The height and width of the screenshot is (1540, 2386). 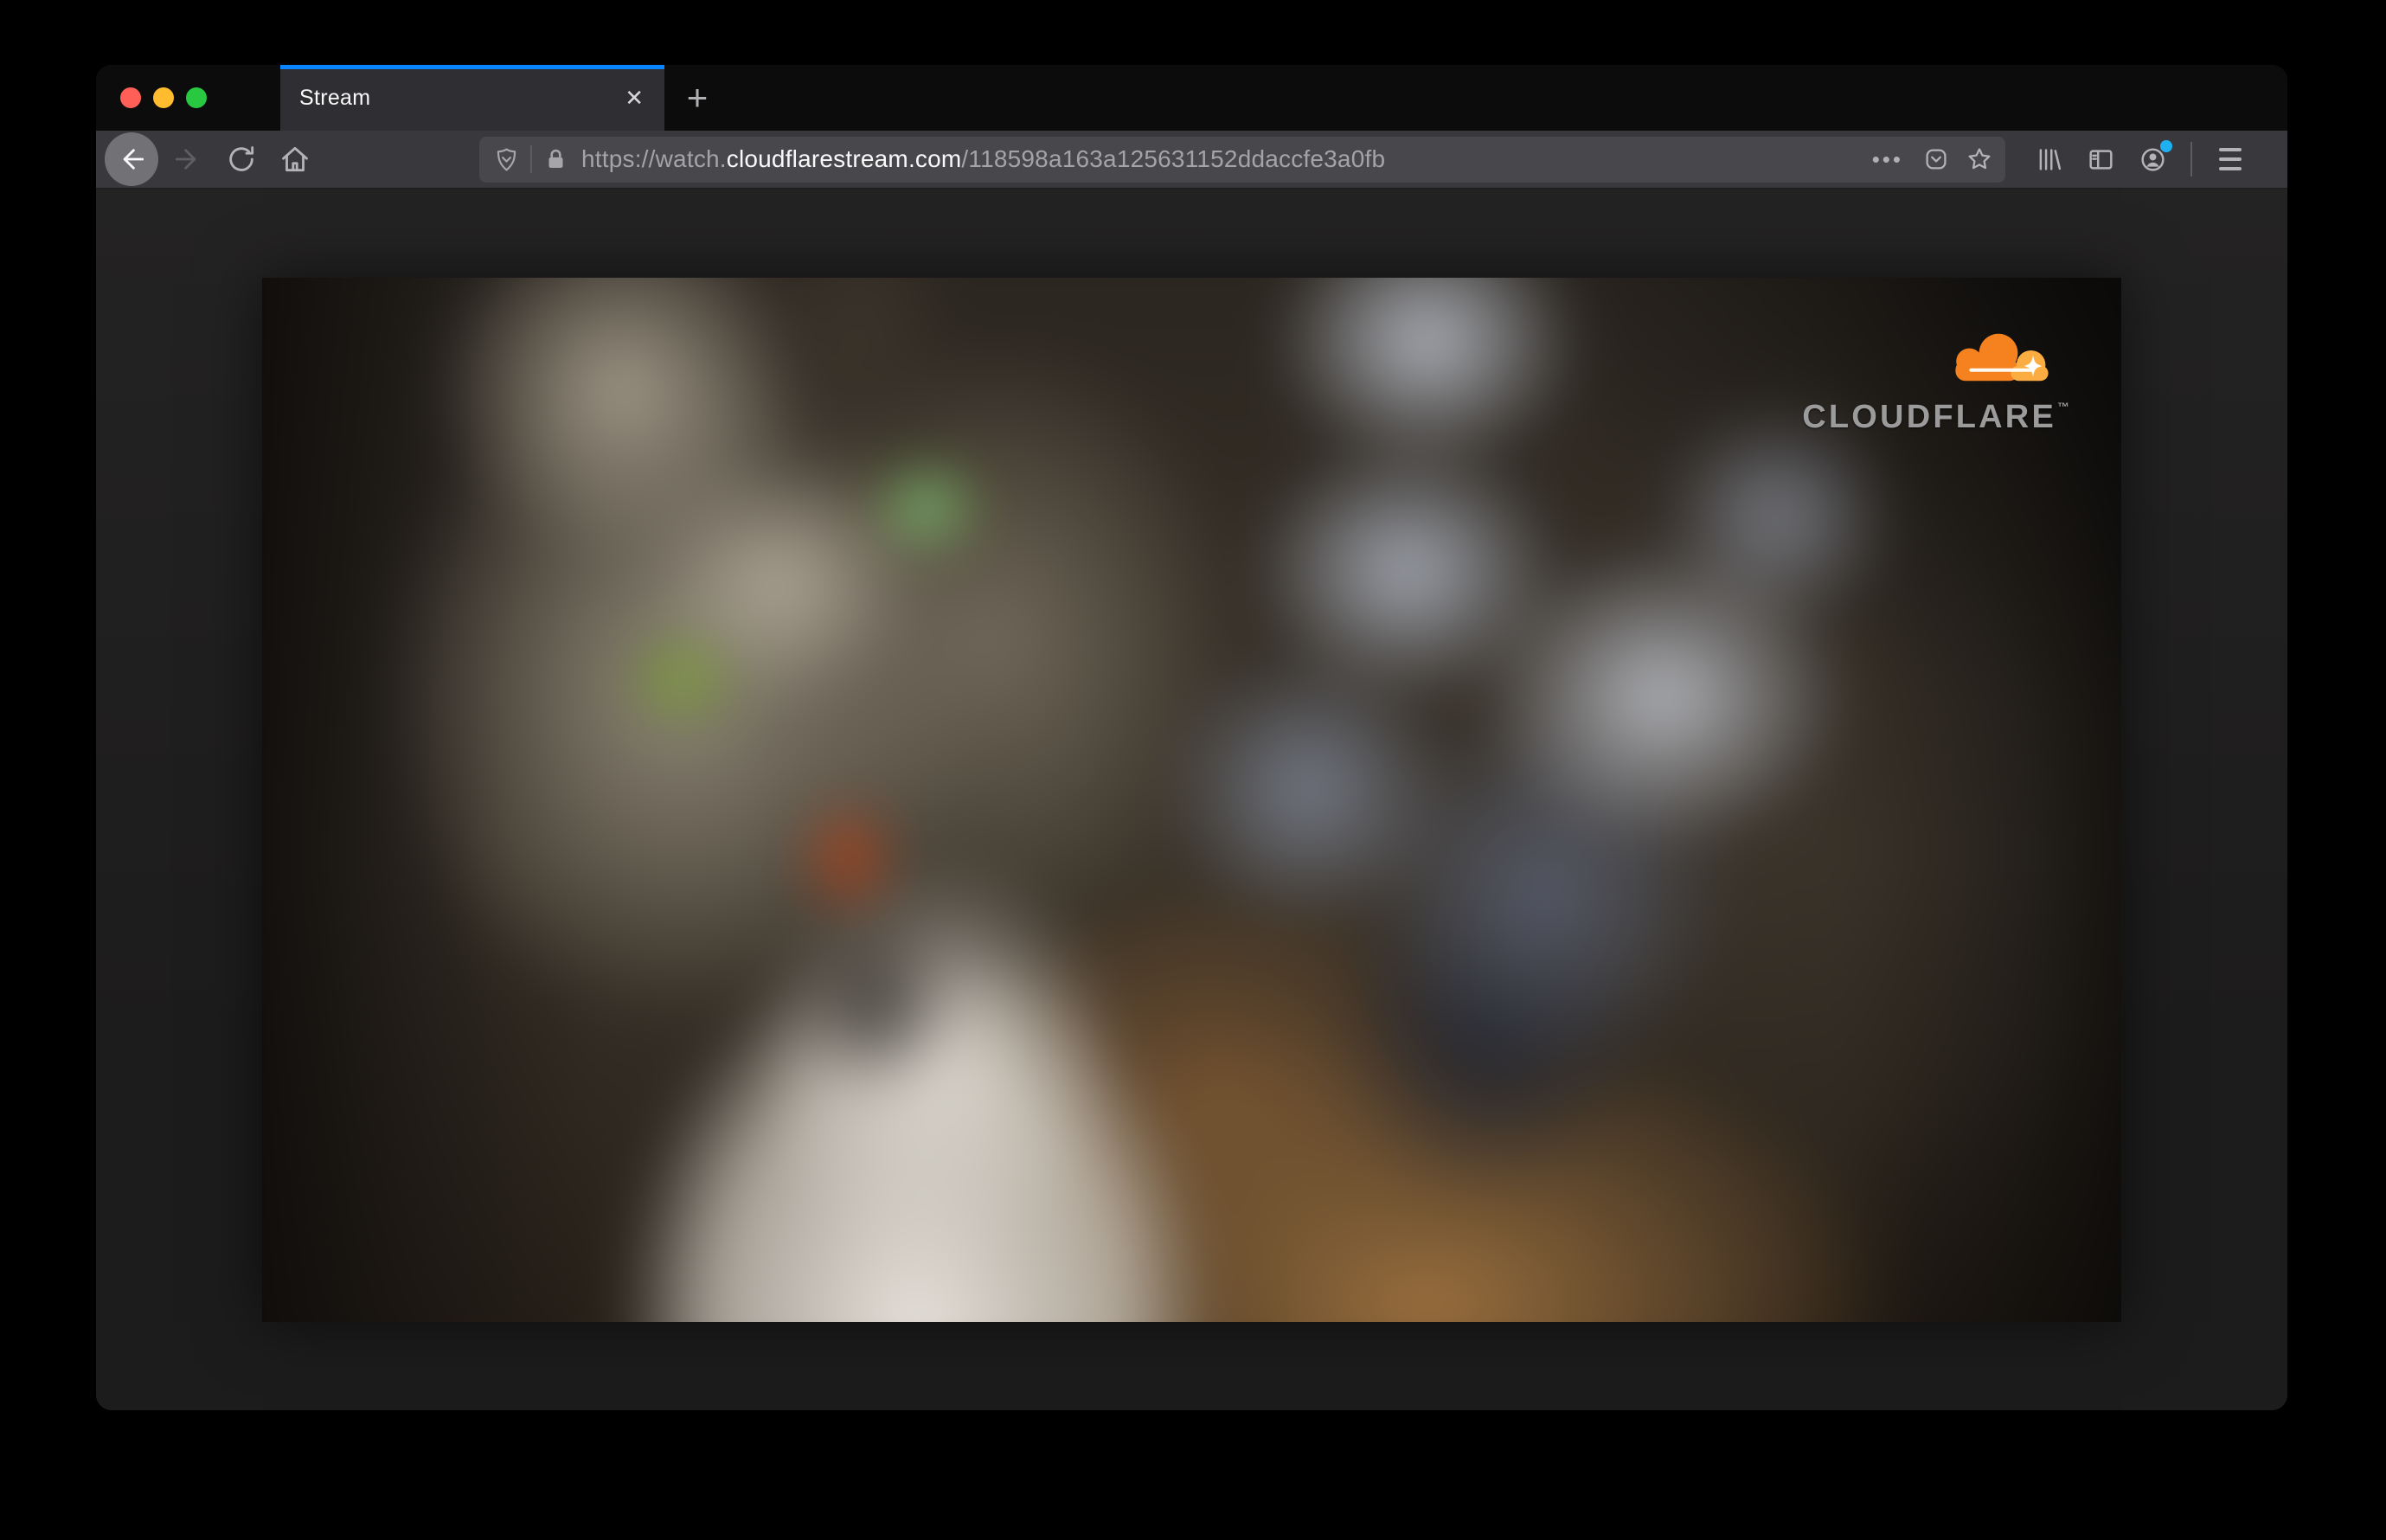 What do you see at coordinates (1936, 417) in the screenshot?
I see `cloudflare-wordmark: CLOUDFLARE™` at bounding box center [1936, 417].